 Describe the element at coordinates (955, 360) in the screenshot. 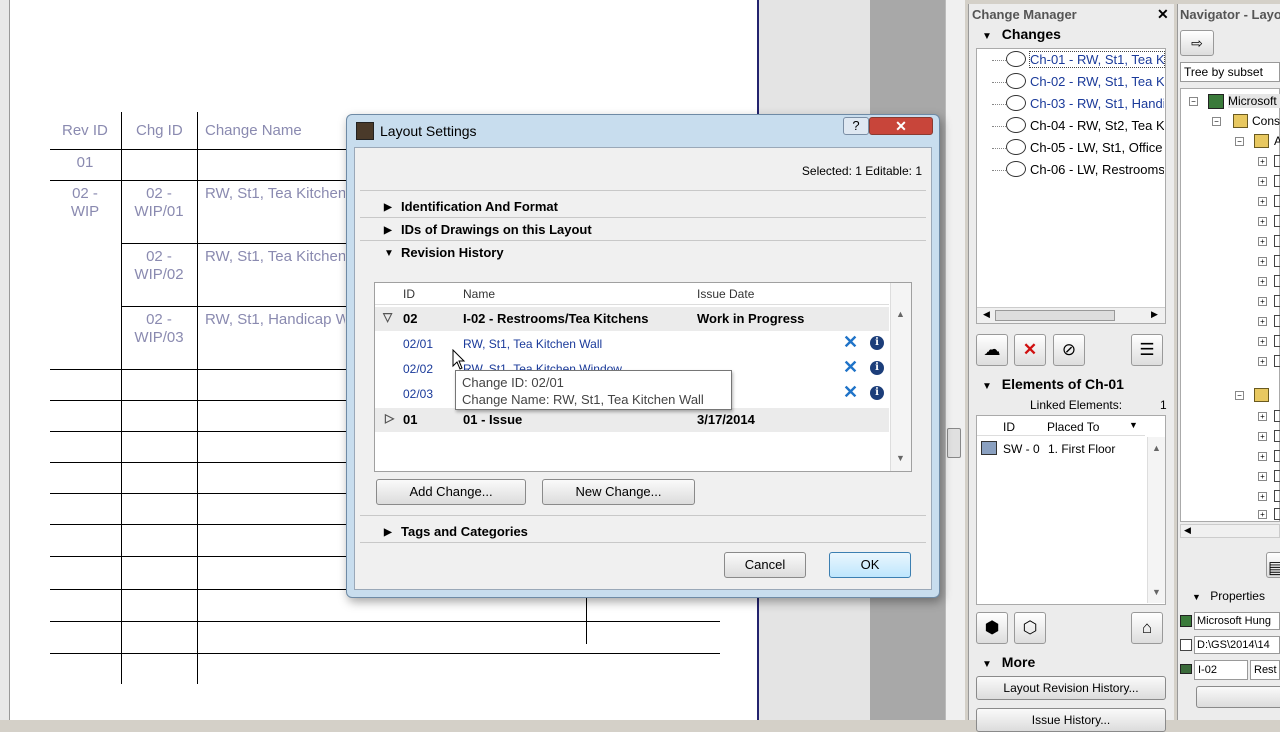

I see `canvas-scrollbar` at that location.